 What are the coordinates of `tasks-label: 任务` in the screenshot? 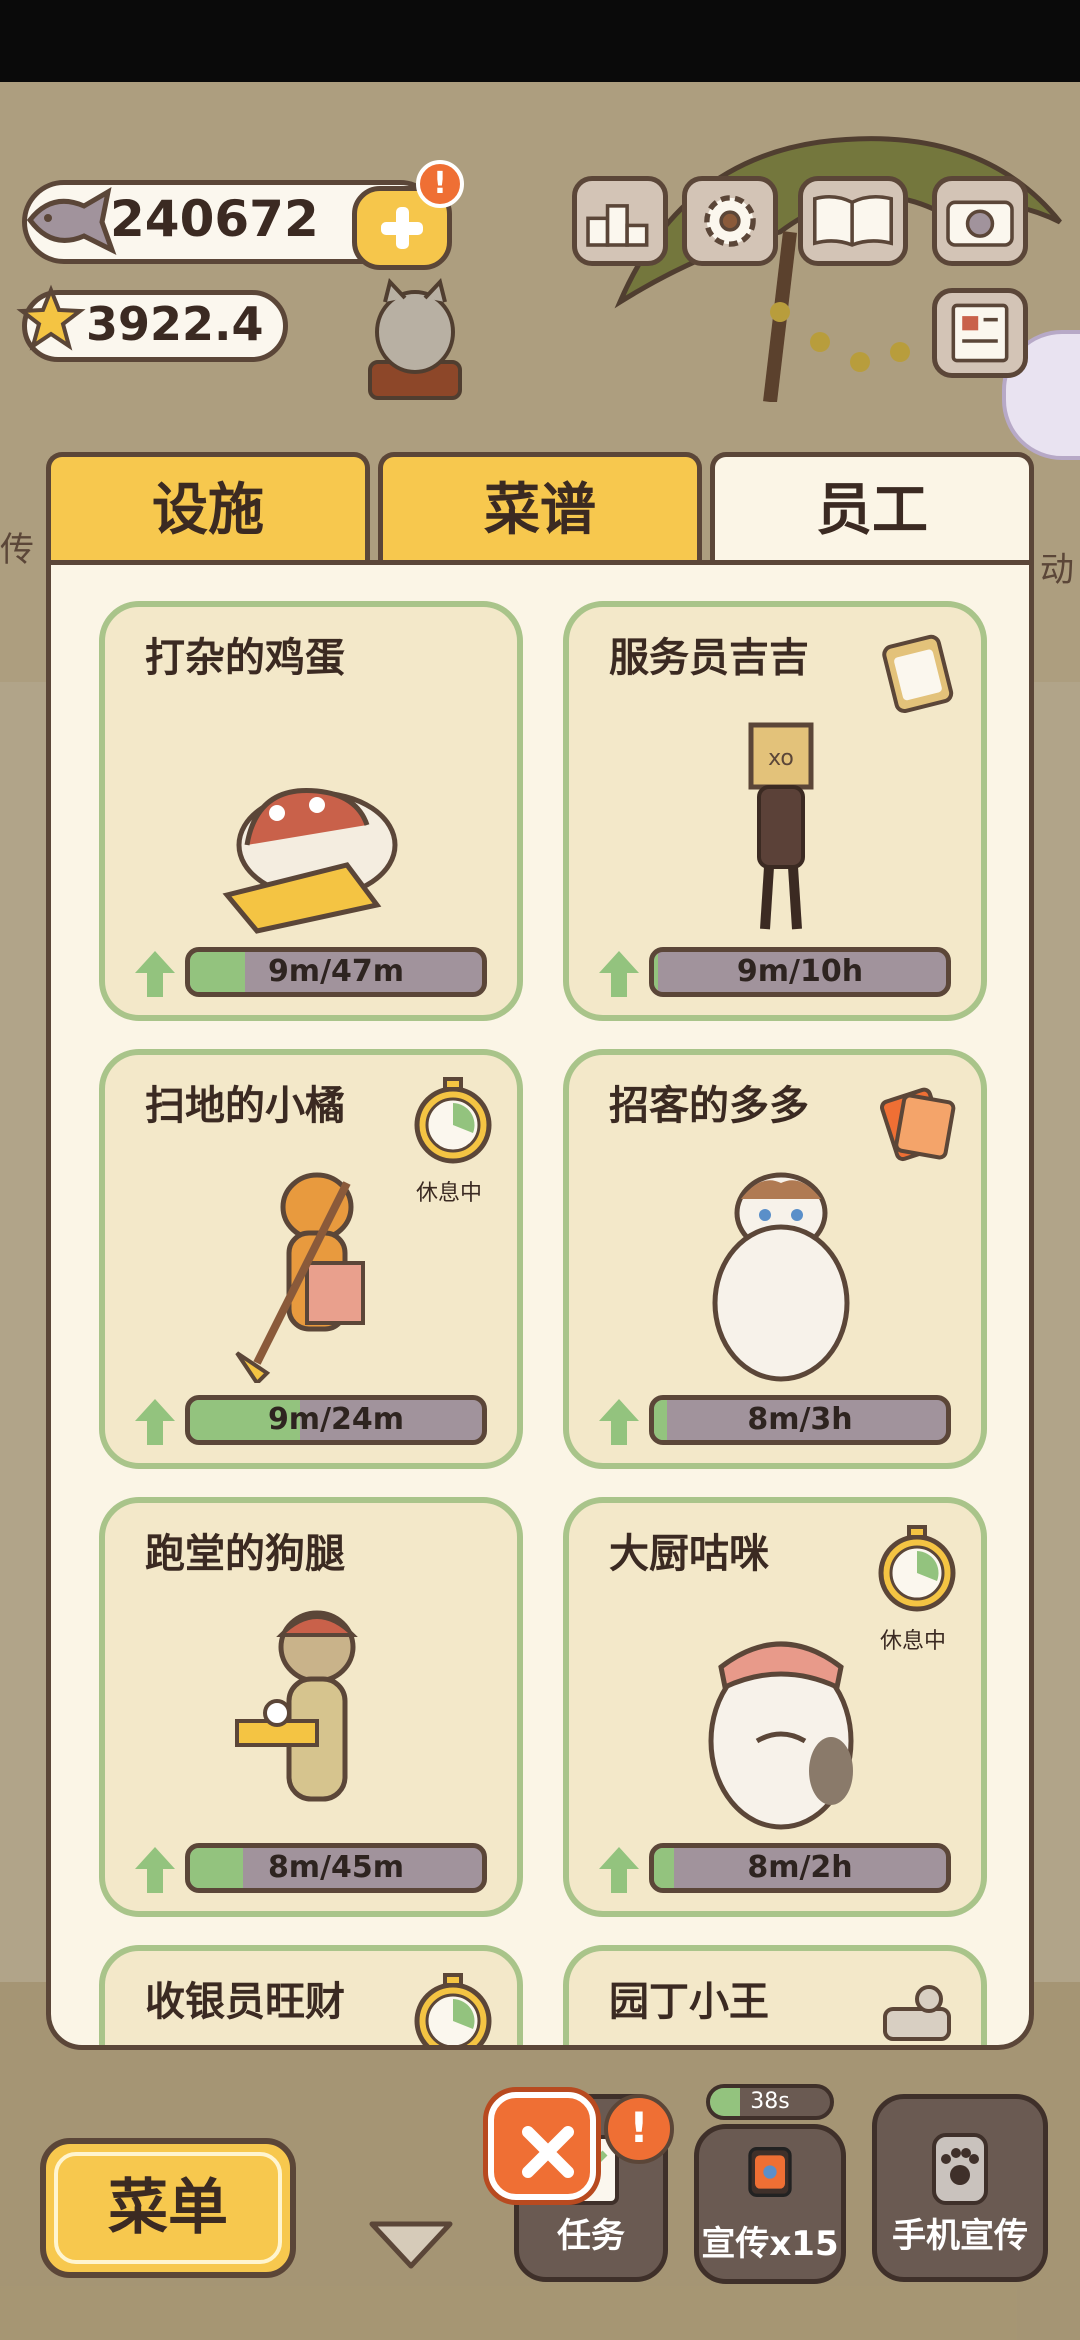 It's located at (591, 2236).